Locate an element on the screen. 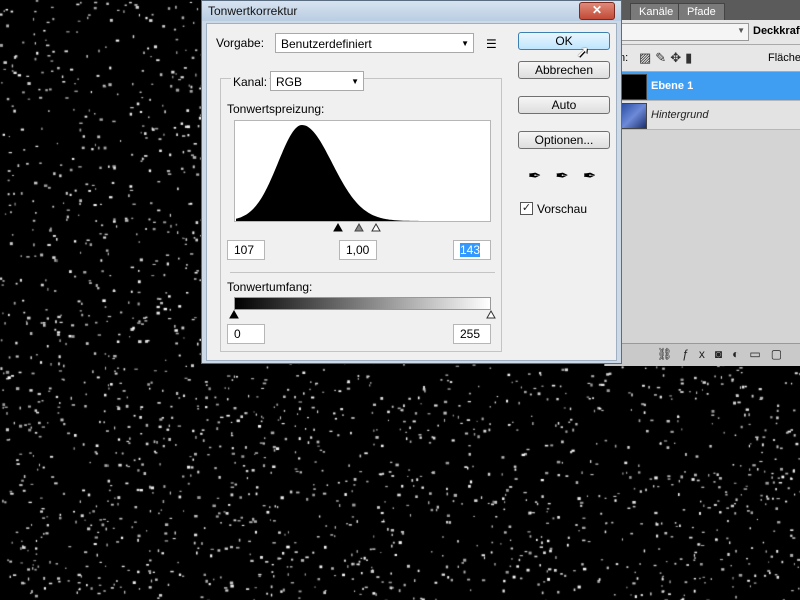  link-icon: ⛓ is located at coordinates (669, 354).